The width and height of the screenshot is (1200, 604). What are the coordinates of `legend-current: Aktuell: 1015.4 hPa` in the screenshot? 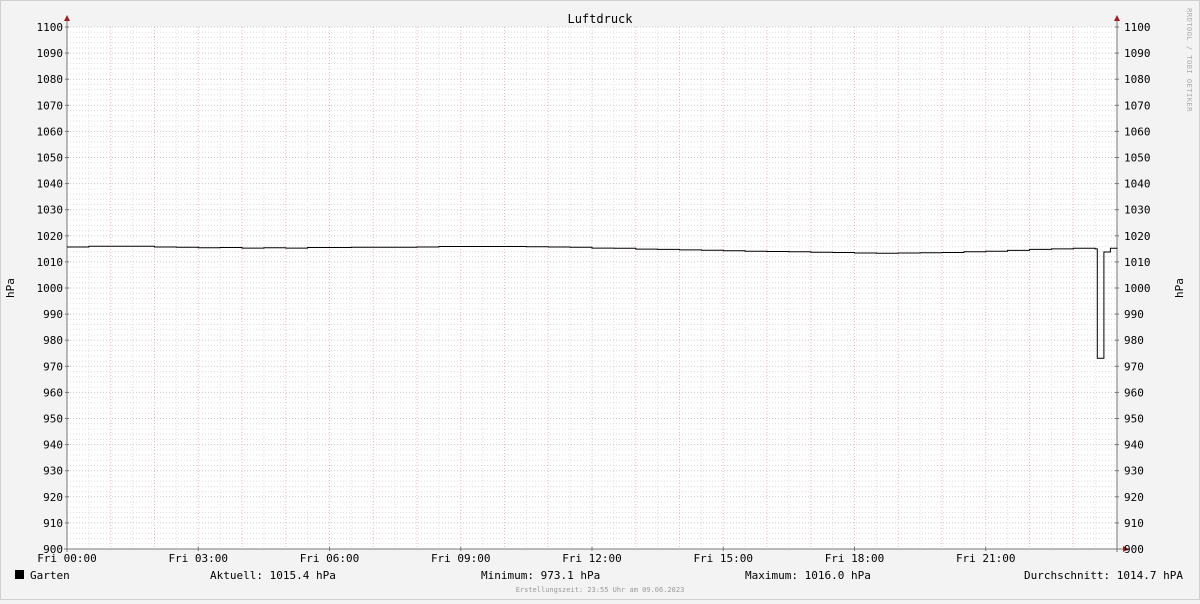 It's located at (273, 575).